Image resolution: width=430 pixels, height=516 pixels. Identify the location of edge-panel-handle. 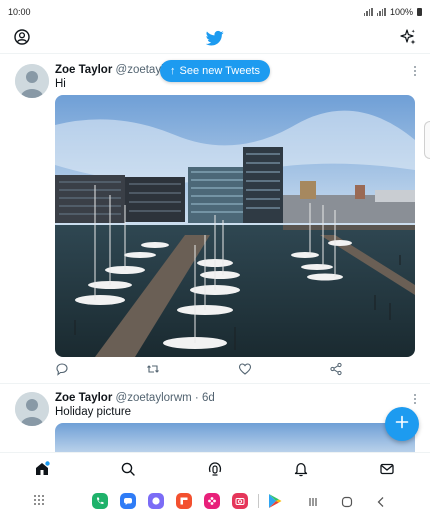
(427, 140).